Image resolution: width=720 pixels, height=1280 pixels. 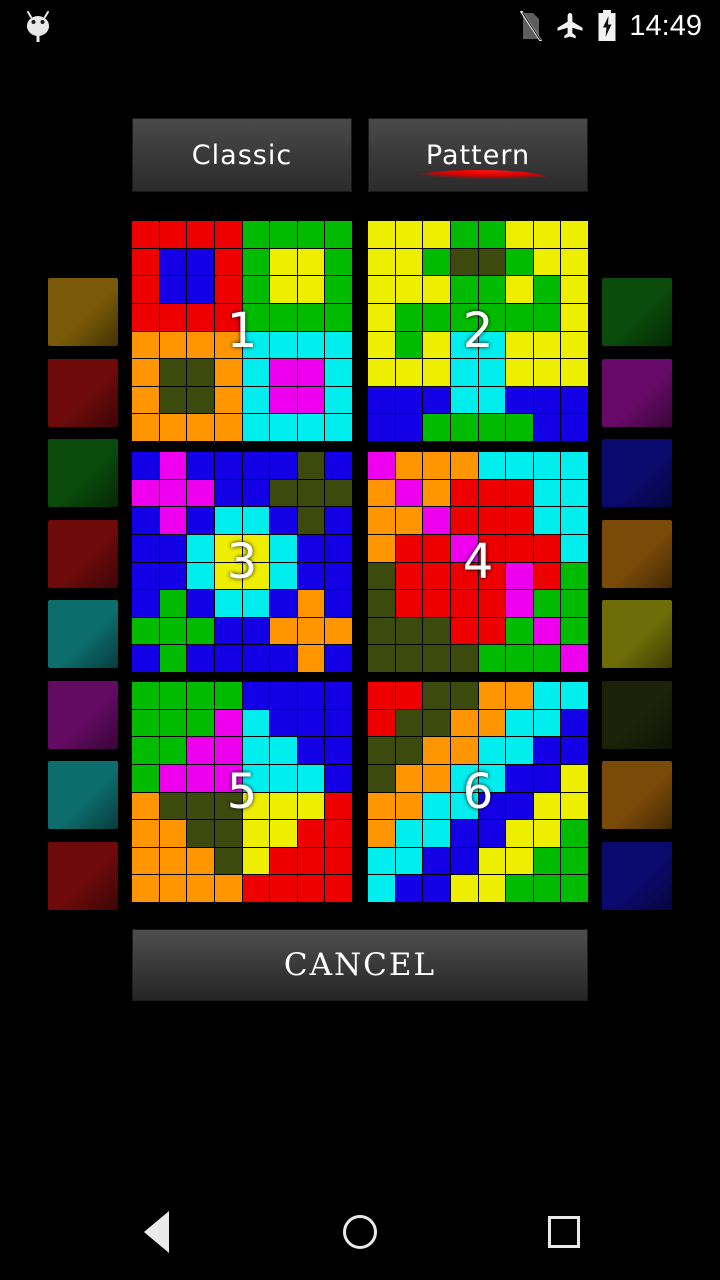 What do you see at coordinates (637, 634) in the screenshot?
I see `swatch-olive-yellow` at bounding box center [637, 634].